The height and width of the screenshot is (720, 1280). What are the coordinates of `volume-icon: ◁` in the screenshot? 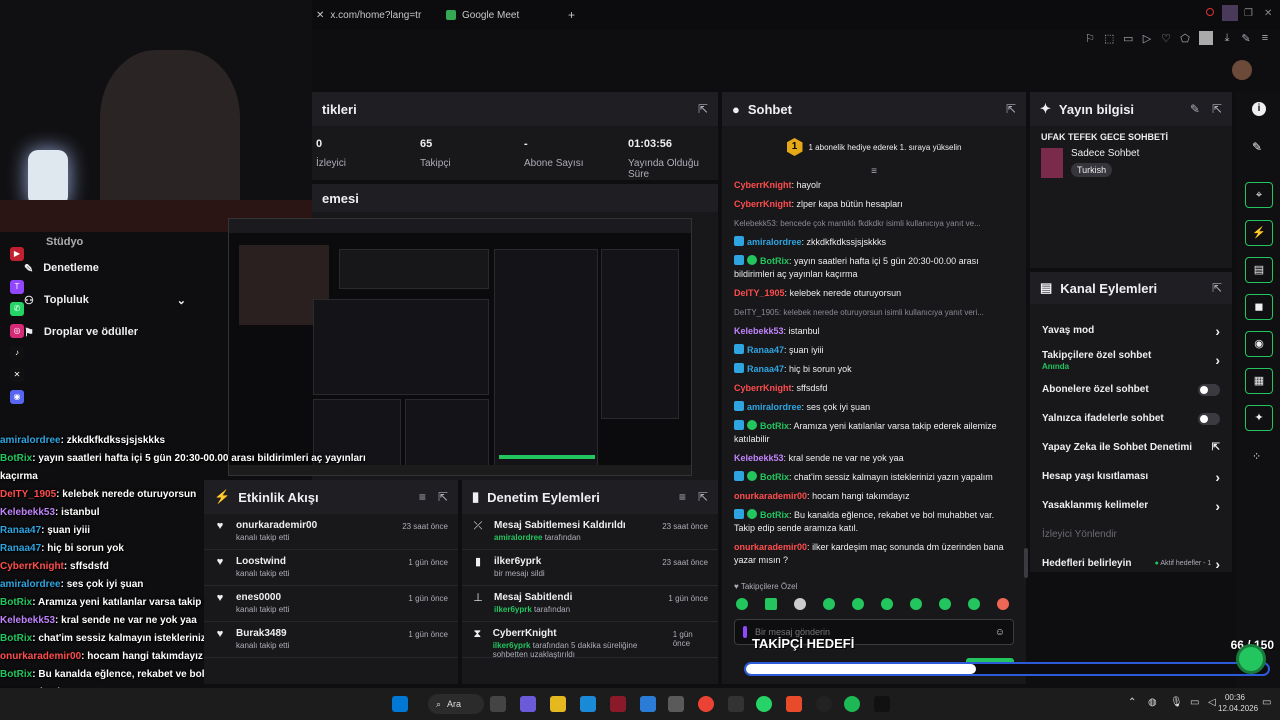 It's located at (1212, 702).